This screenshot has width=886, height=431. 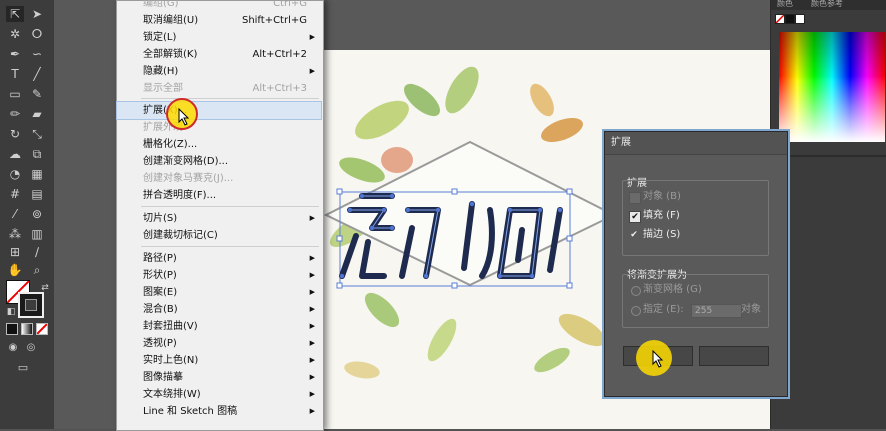 I want to click on zoom-tool-icon: ⌕, so click(x=37, y=270).